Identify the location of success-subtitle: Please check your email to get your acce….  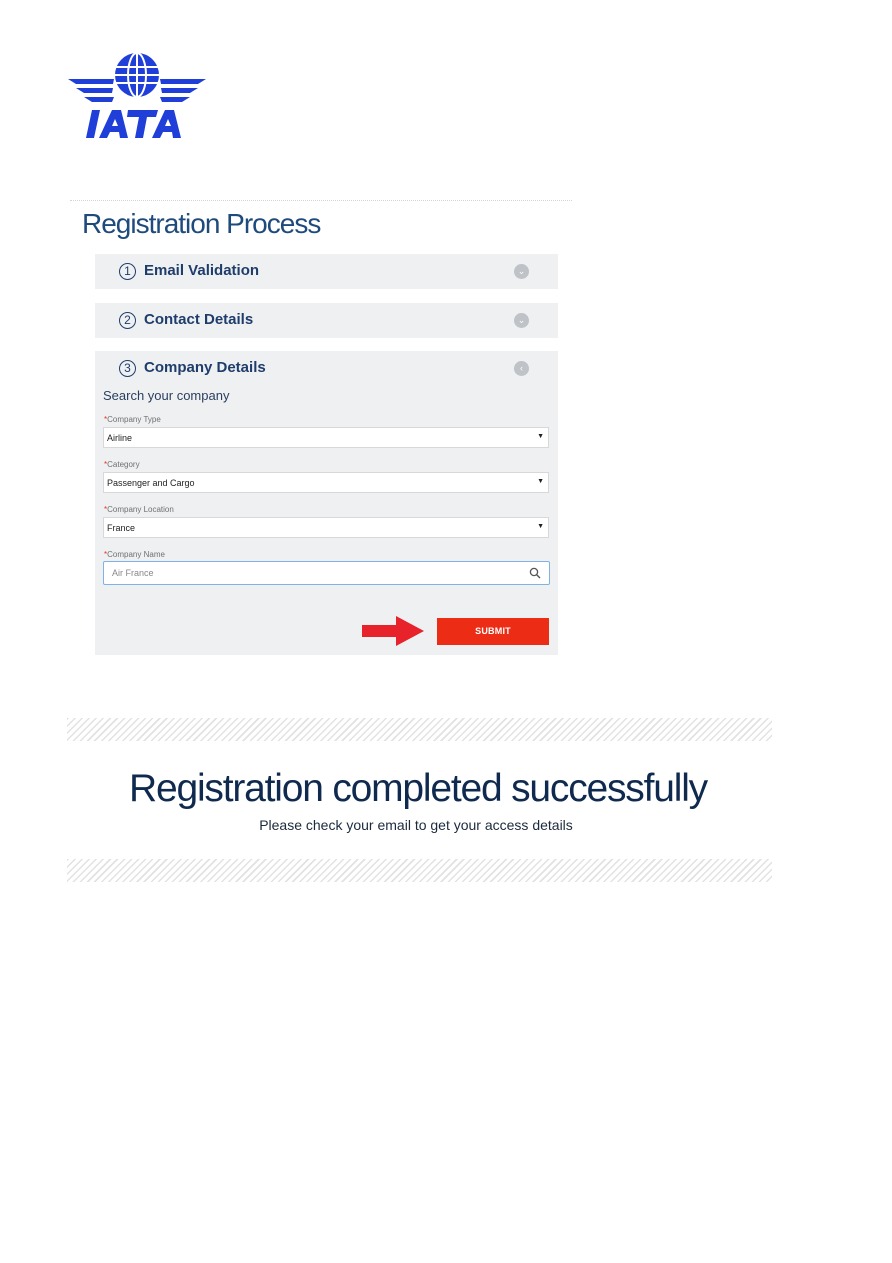
(416, 825).